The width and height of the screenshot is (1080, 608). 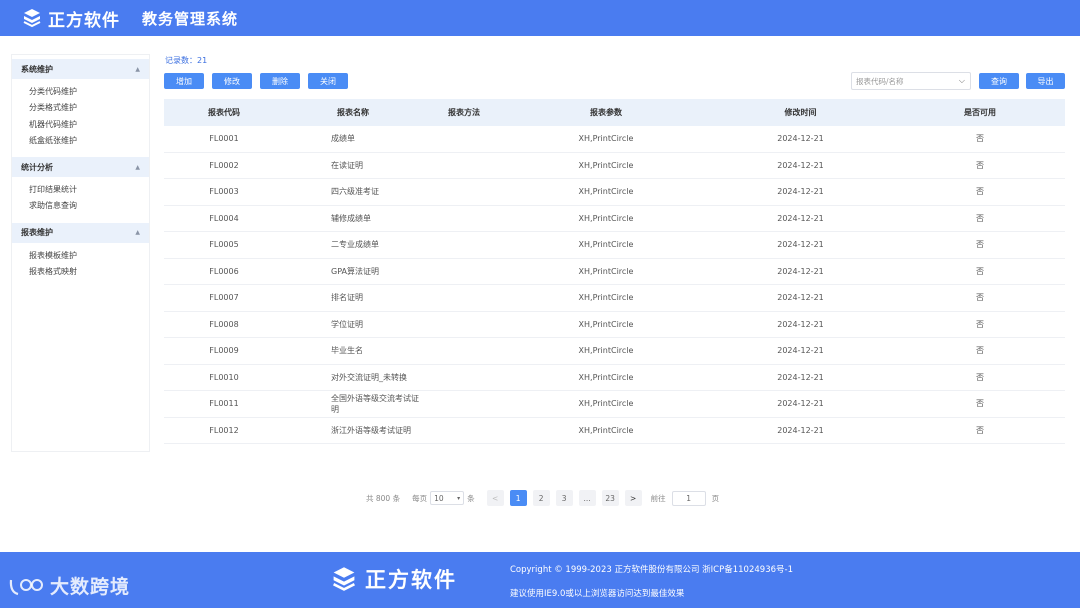 I want to click on goto-unit: 页, so click(x=715, y=498).